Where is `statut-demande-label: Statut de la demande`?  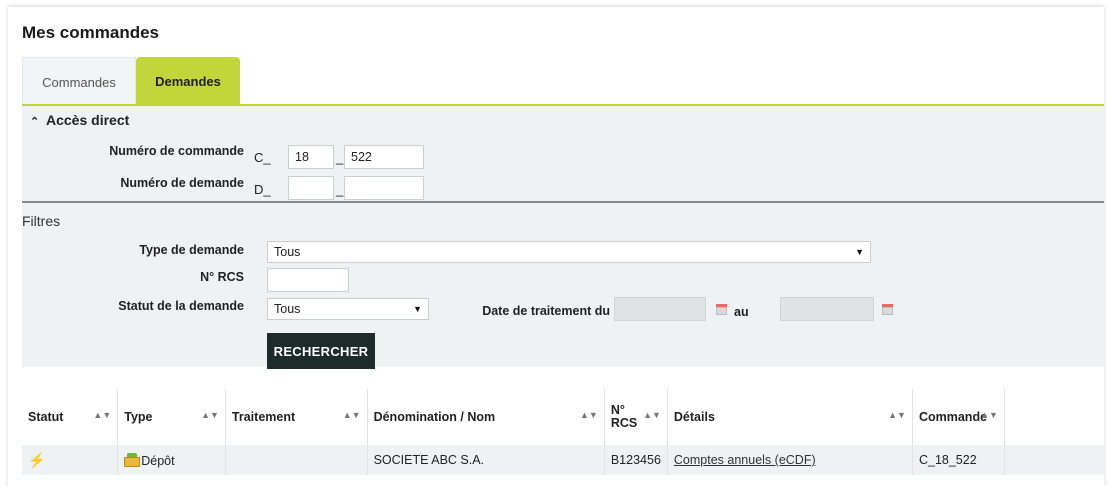
statut-demande-label: Statut de la demande is located at coordinates (181, 306).